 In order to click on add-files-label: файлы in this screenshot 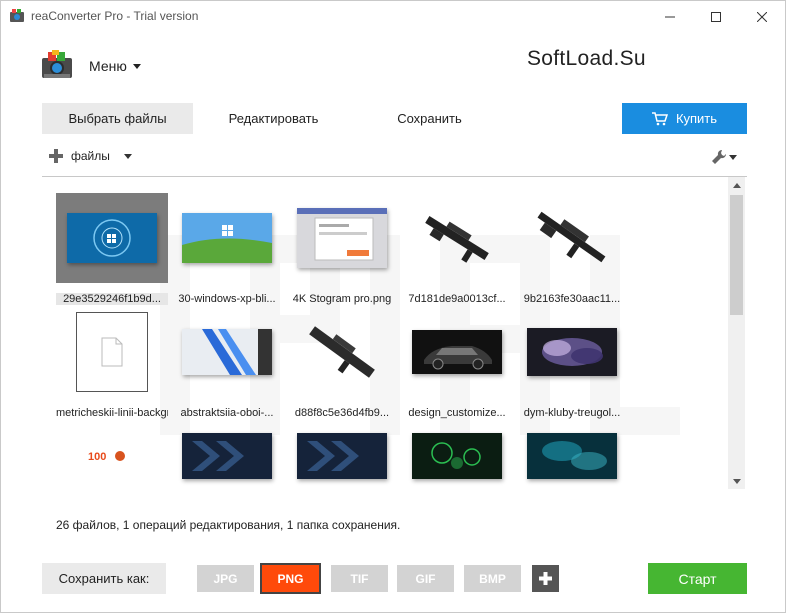, I will do `click(90, 156)`.